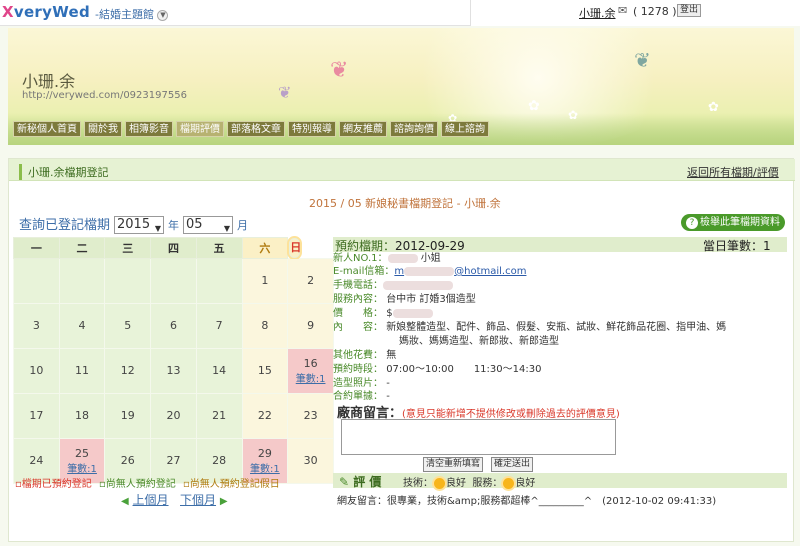 Image resolution: width=800 pixels, height=546 pixels. I want to click on user-name-link: 小珊.余, so click(597, 13).